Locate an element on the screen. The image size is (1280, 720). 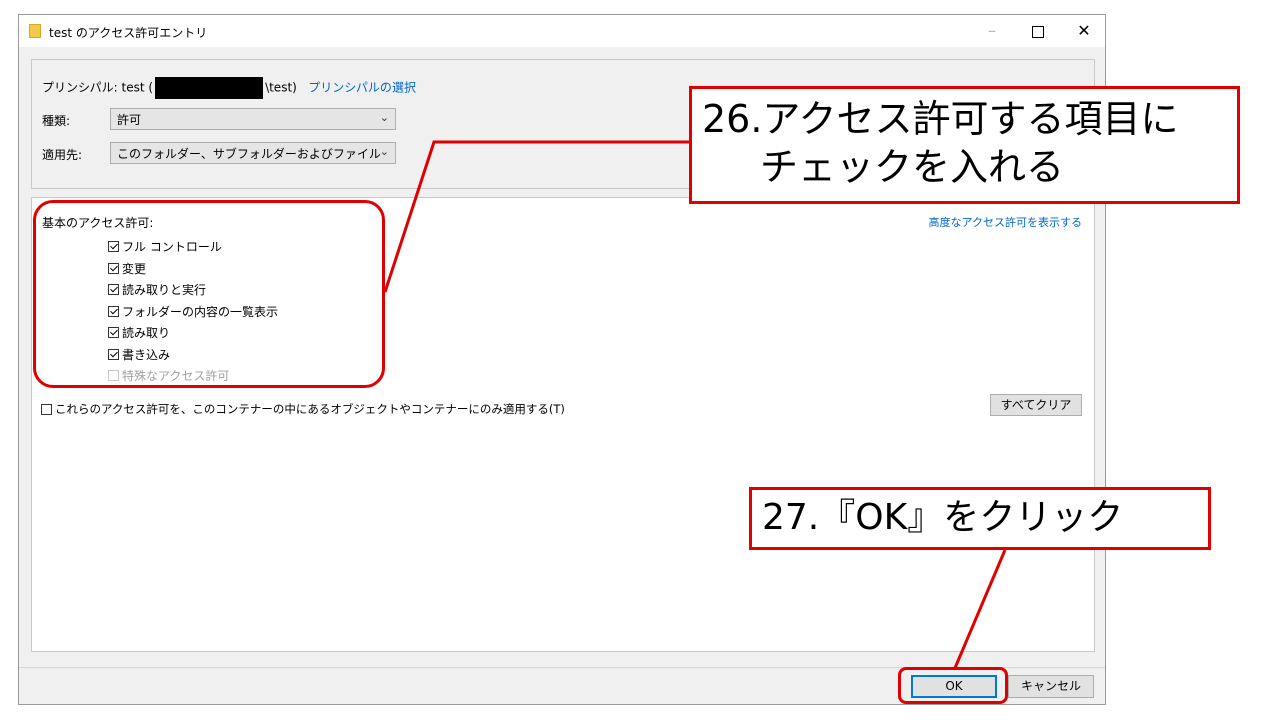
step-27-callout: 27.『OK』をクリック is located at coordinates (980, 518).